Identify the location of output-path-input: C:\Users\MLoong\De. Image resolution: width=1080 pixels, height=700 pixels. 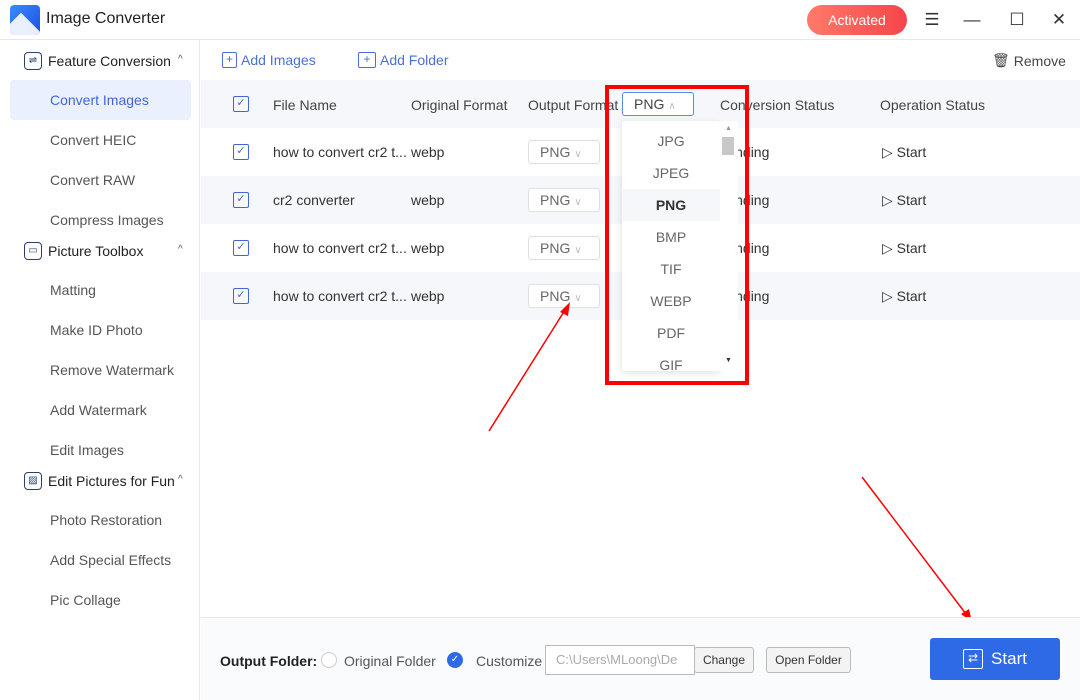
(620, 660).